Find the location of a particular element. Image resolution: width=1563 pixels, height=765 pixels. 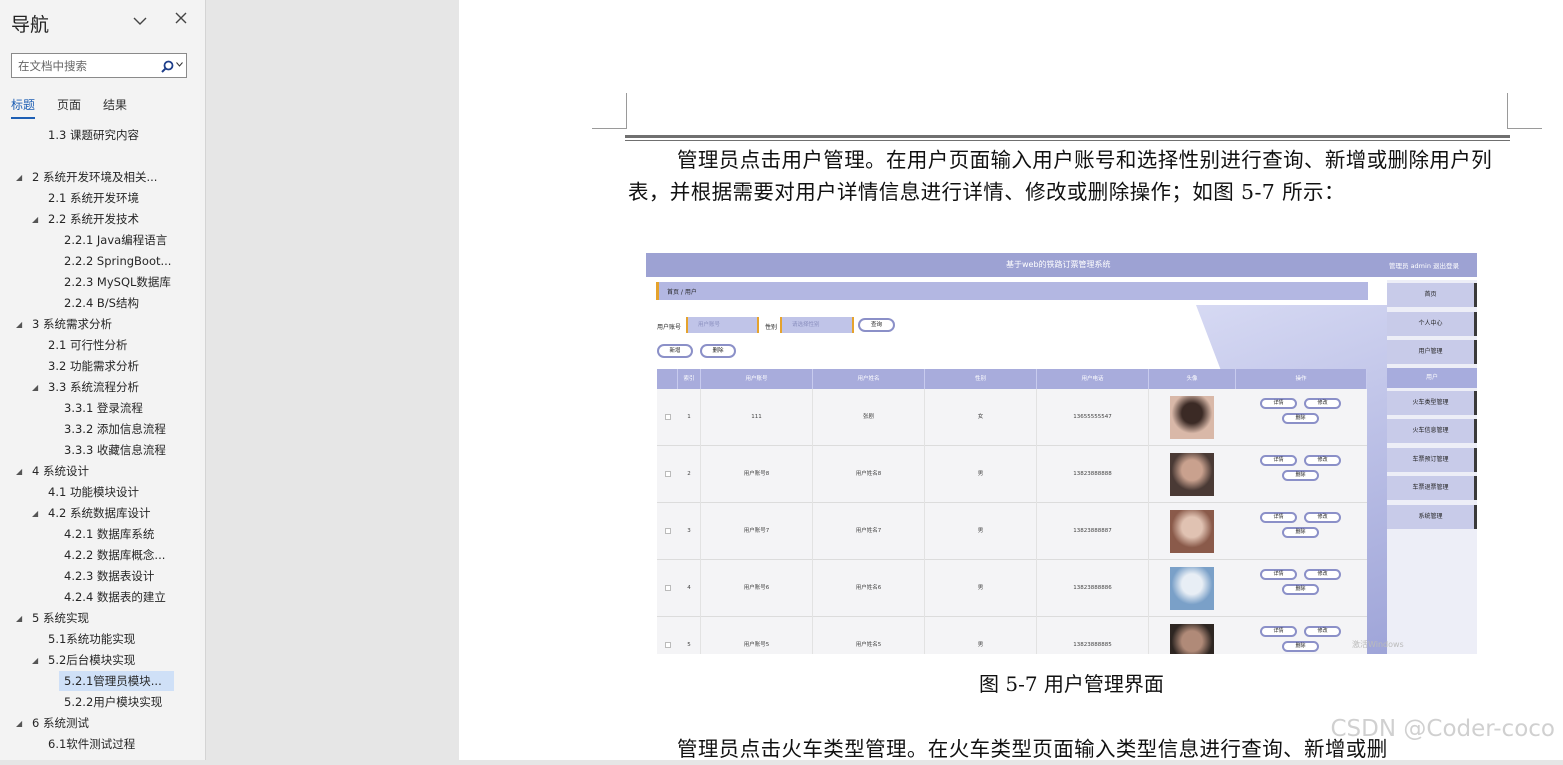

nav-heading-item: 4.2.4 数据表的建立 is located at coordinates (115, 597).